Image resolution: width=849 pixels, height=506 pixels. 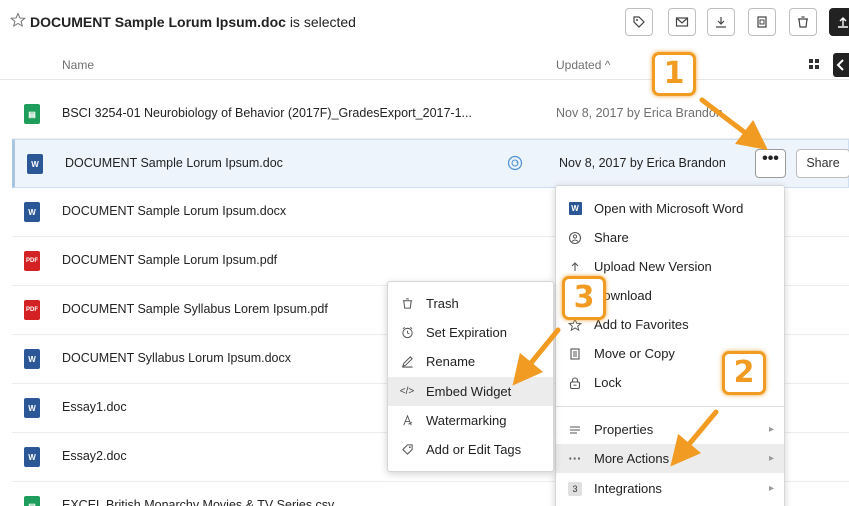 I want to click on callout-3-arrow, so click(x=536, y=356).